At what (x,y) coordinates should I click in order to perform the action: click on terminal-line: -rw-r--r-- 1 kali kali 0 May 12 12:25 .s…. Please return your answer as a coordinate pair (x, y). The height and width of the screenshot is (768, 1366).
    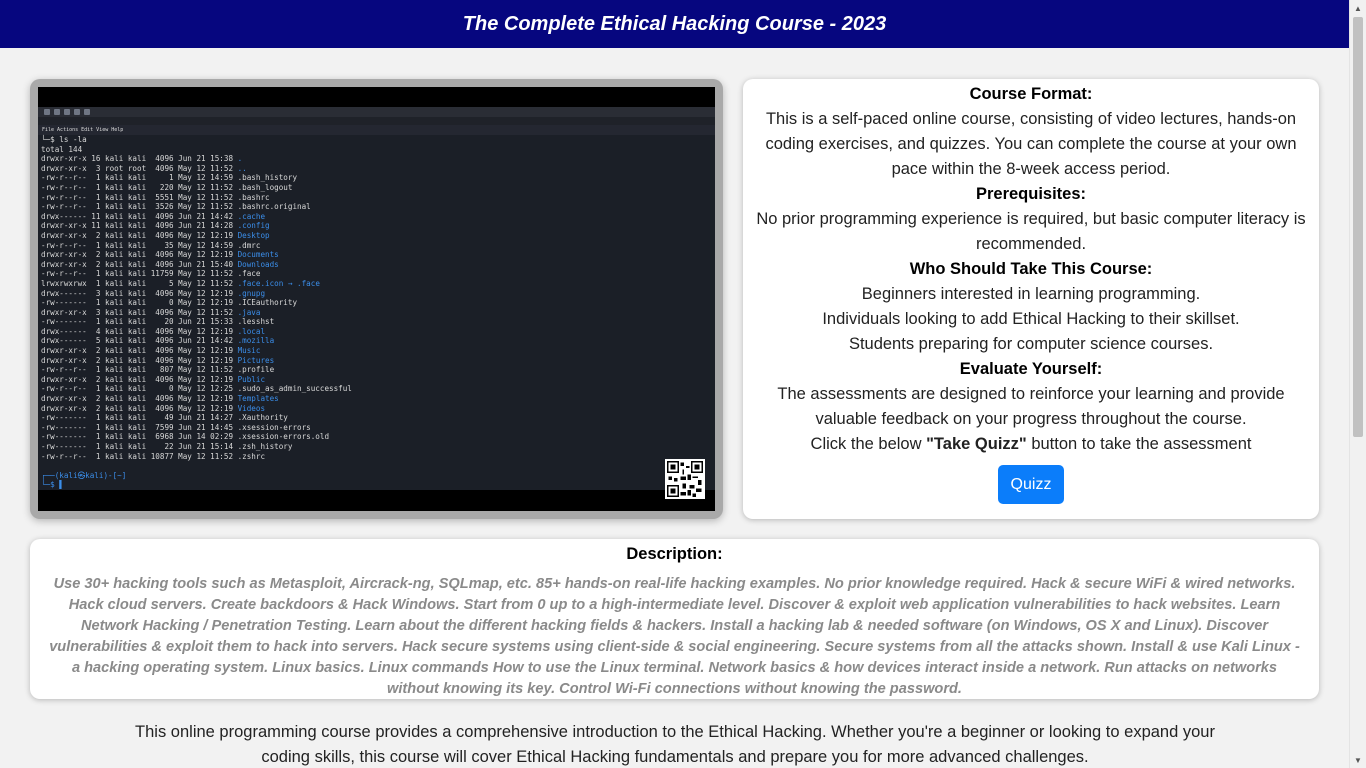
    Looking at the image, I should click on (376, 389).